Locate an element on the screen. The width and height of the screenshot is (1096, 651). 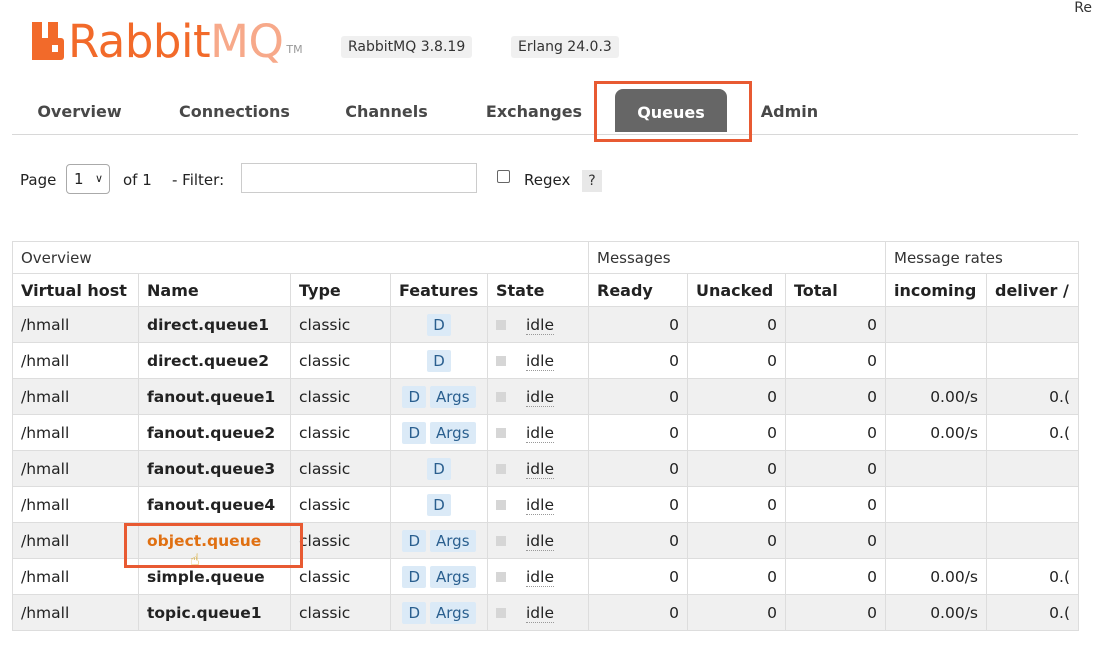
filter-label: - Filter: is located at coordinates (198, 180).